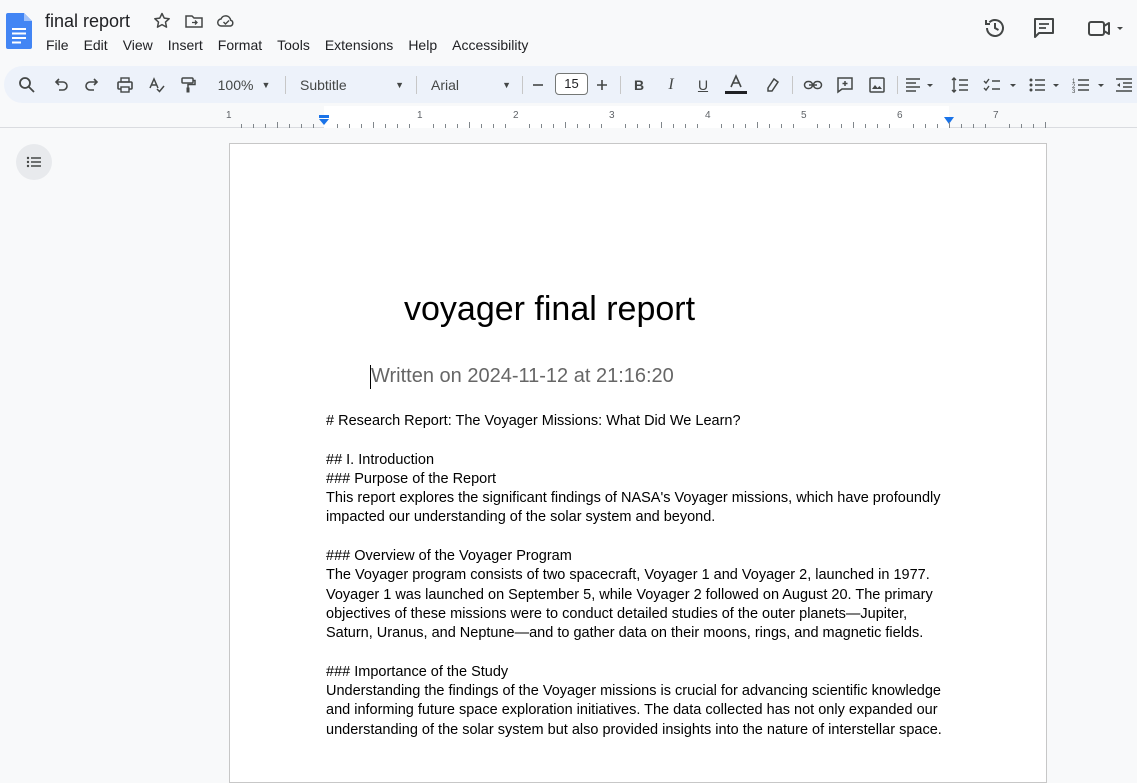  Describe the element at coordinates (194, 21) in the screenshot. I see `move-folder-icon` at that location.